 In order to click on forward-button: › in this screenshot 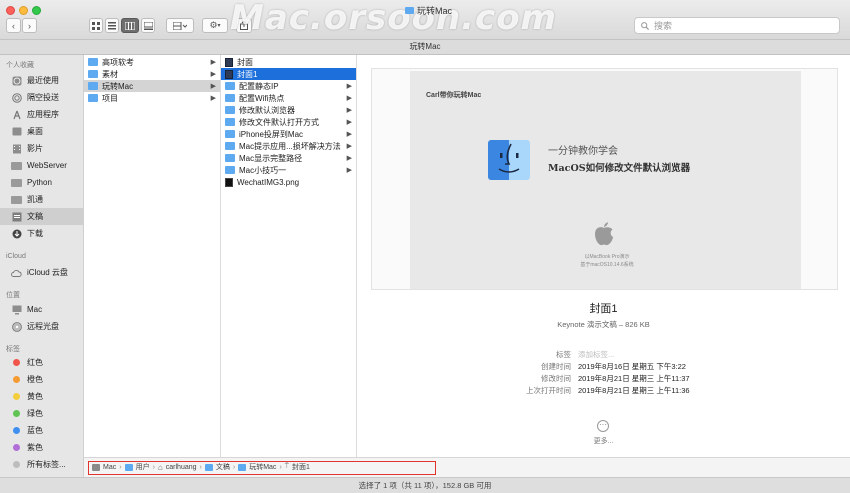, I will do `click(29, 25)`.